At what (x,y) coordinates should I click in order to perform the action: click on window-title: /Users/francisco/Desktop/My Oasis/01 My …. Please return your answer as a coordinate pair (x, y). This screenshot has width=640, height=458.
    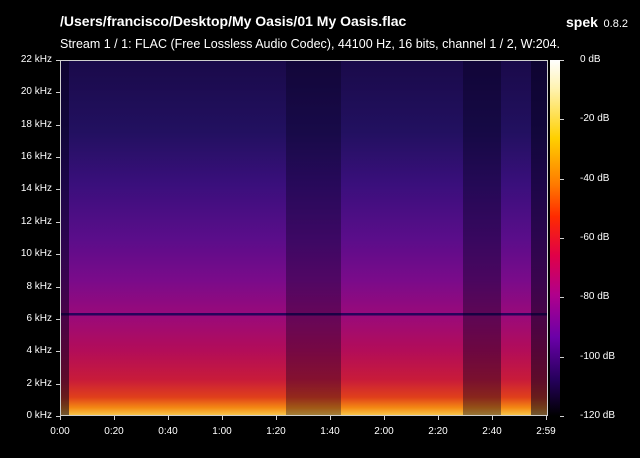
    Looking at the image, I should click on (233, 21).